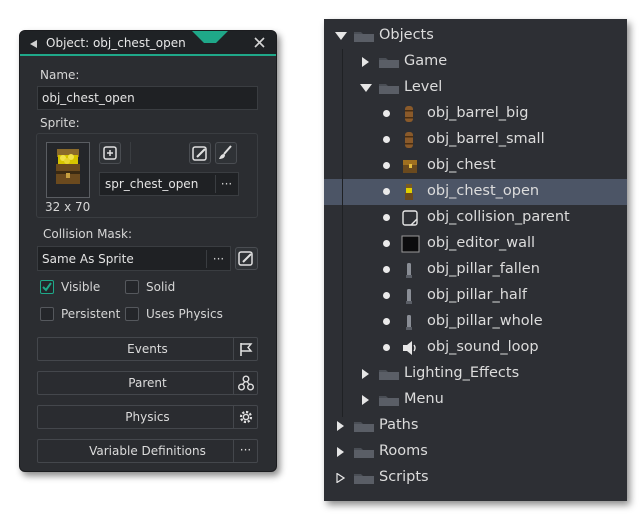 The width and height of the screenshot is (641, 520). Describe the element at coordinates (34, 44) in the screenshot. I see `collapse-icon` at that location.